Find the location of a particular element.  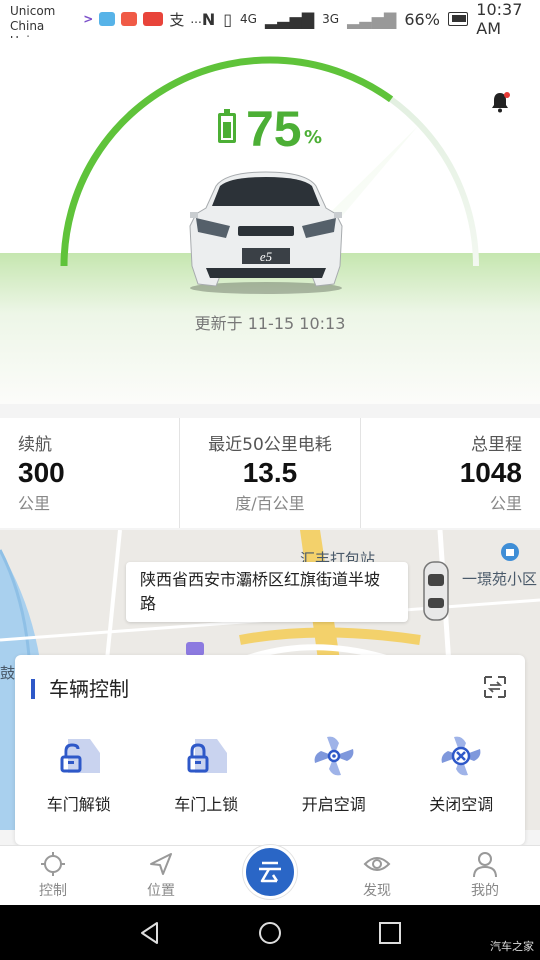

carrier-1: China Unicom is located at coordinates (33, 9).